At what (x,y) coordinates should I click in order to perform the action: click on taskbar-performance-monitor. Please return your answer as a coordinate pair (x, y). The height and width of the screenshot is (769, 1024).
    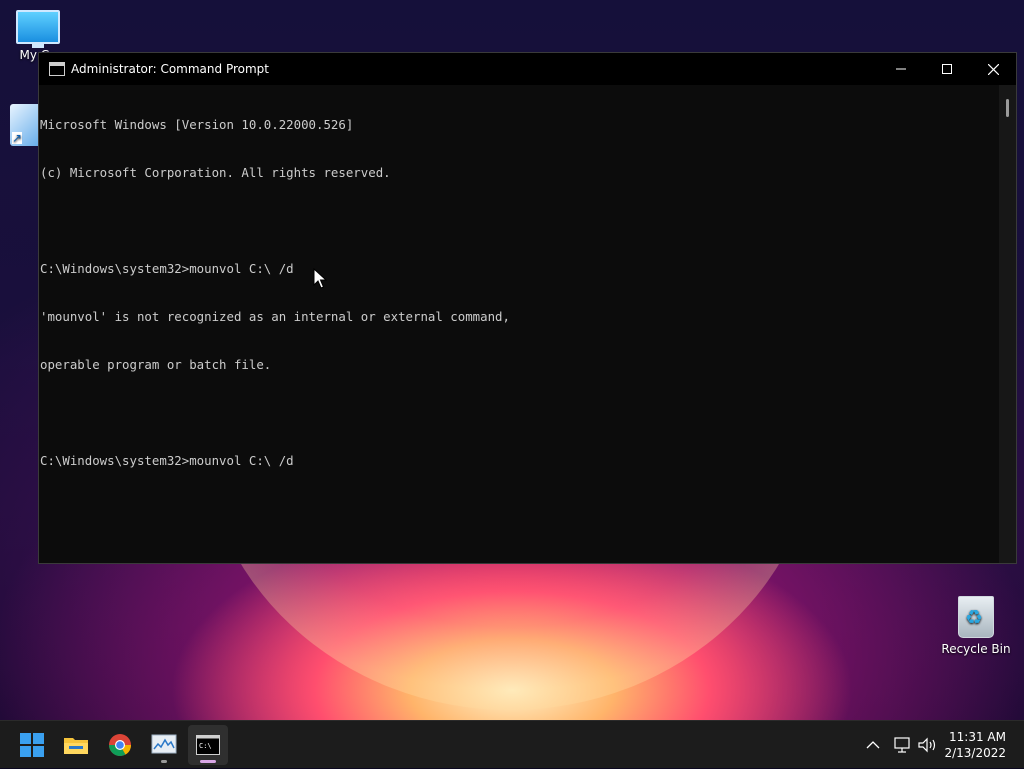
    Looking at the image, I should click on (164, 745).